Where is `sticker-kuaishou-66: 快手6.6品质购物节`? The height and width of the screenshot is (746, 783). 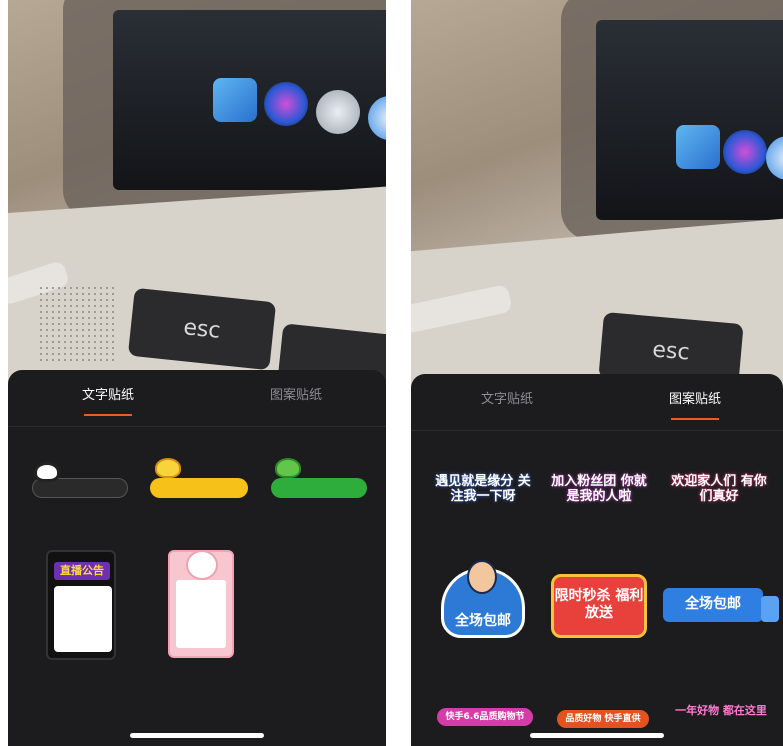 sticker-kuaishou-66: 快手6.6品质购物节 is located at coordinates (485, 717).